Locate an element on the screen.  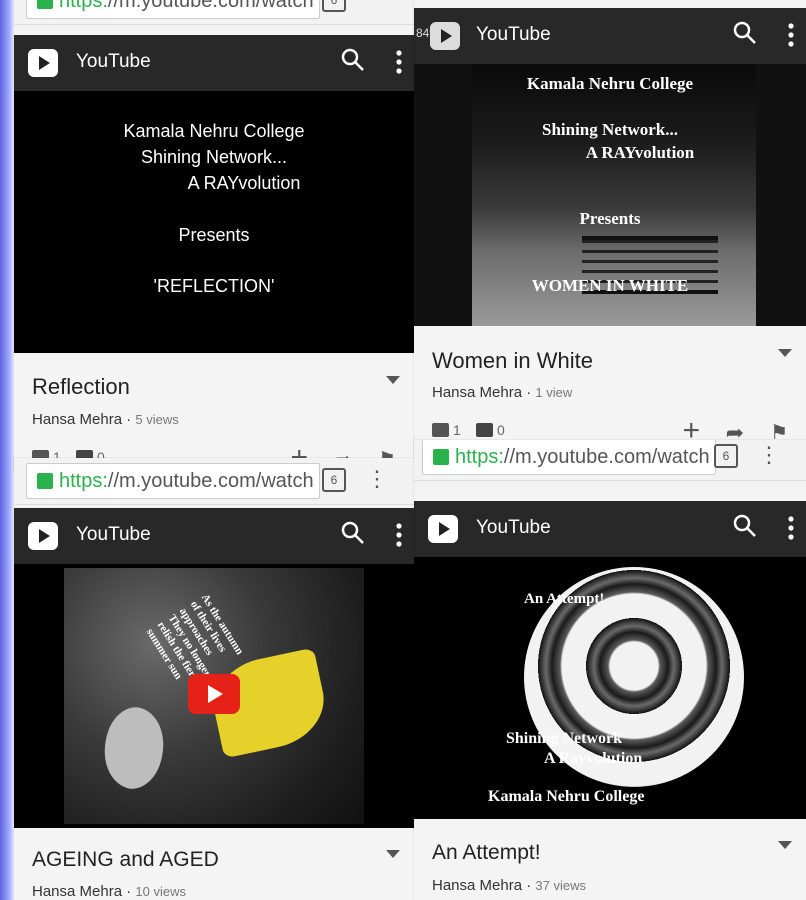
like-button: 1 is located at coordinates (446, 430).